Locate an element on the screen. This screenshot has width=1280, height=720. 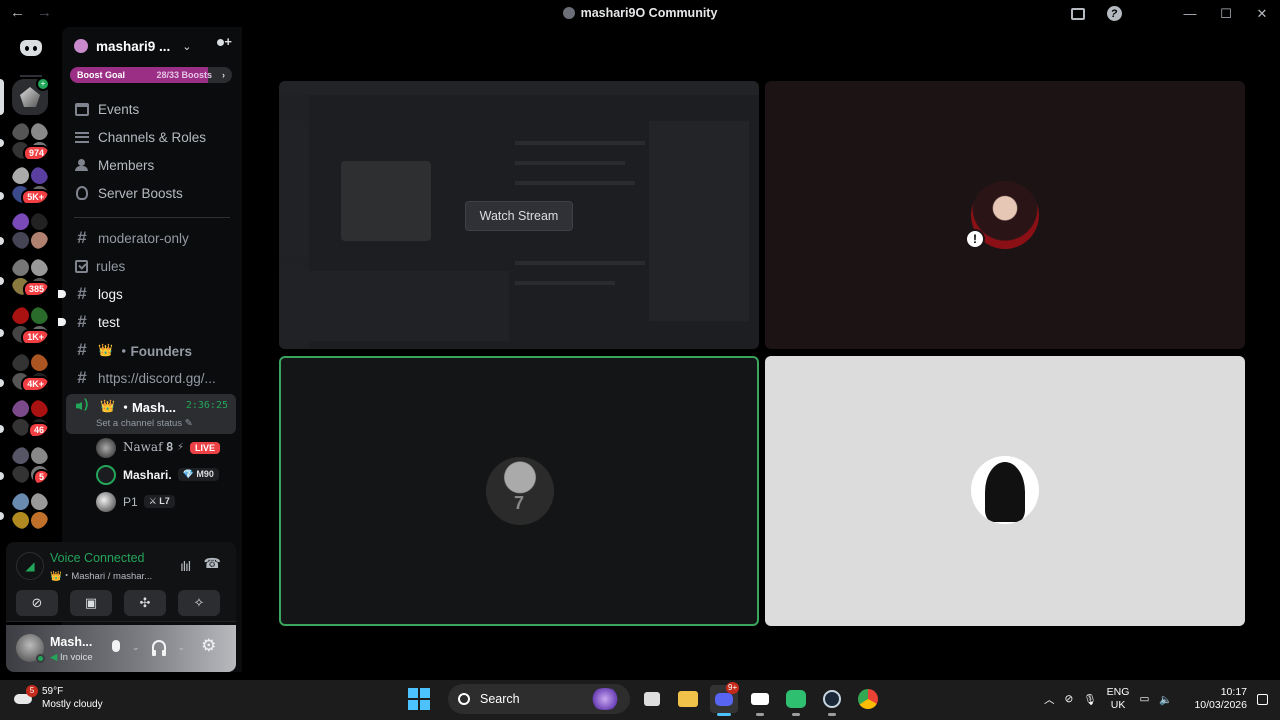
language-indicator: ENG UK is located at coordinates (1118, 699).